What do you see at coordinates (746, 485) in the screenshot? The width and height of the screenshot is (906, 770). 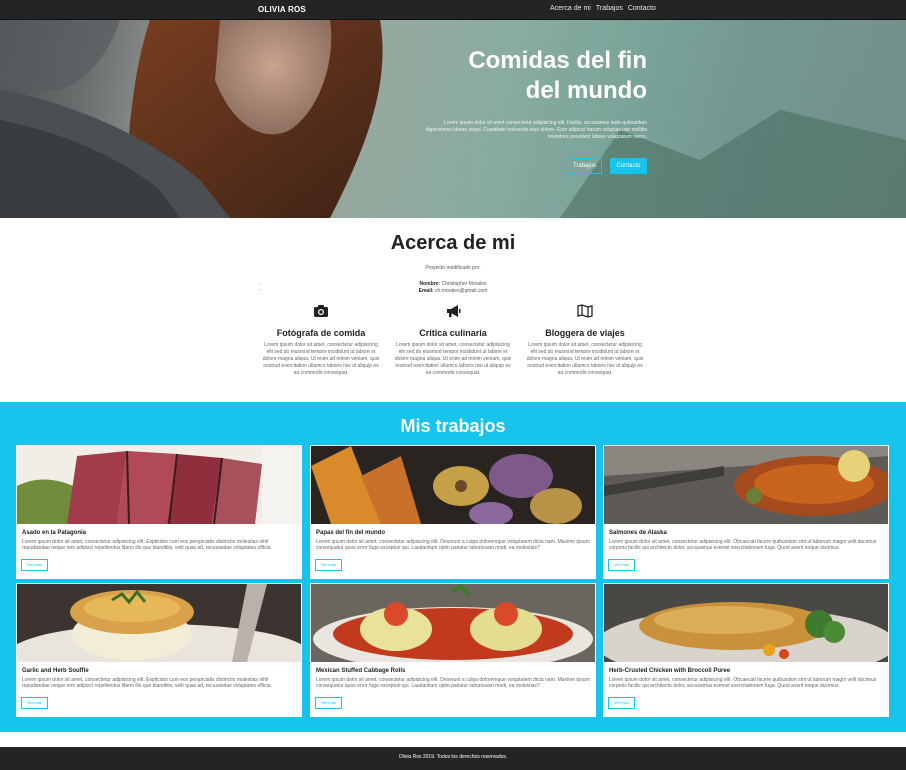 I see `work-image-salmones` at bounding box center [746, 485].